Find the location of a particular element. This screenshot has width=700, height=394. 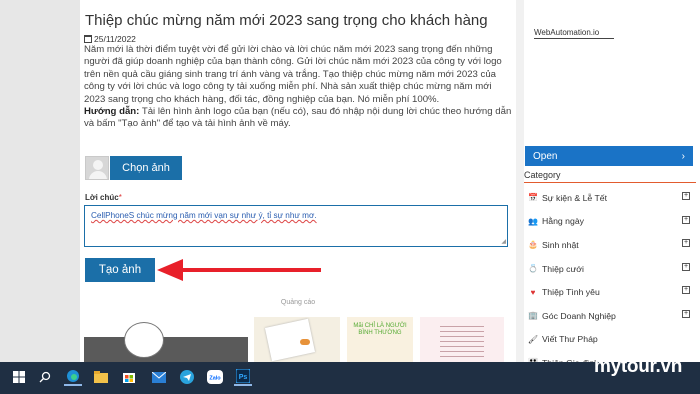

zalo-text: Zalo is located at coordinates (215, 379).